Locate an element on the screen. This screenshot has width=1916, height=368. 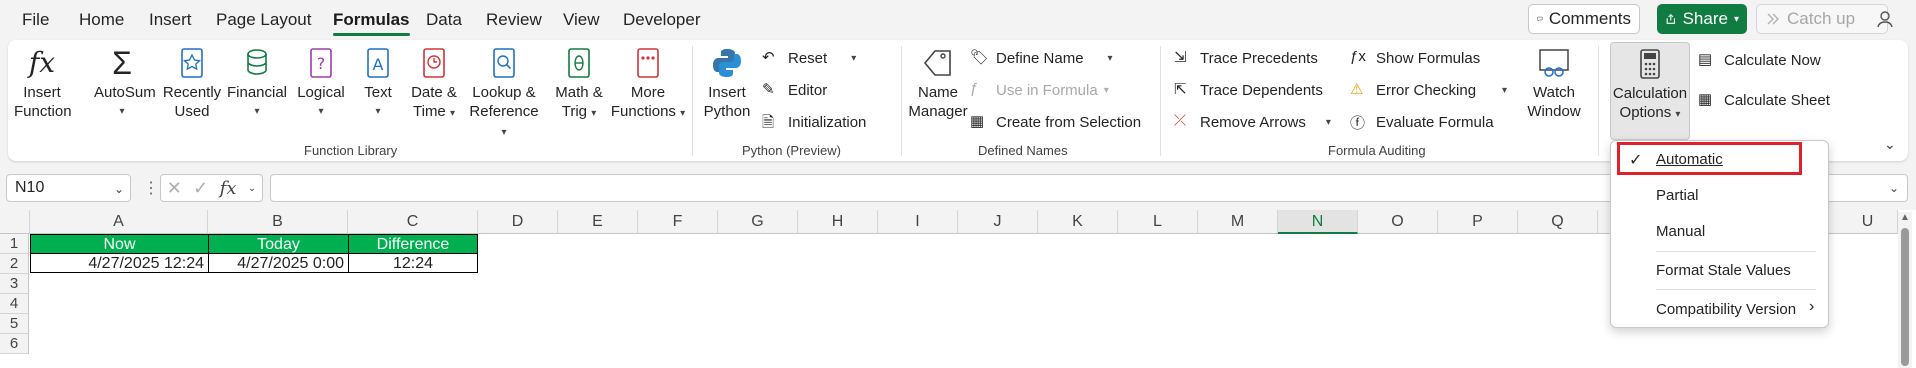
trace-precedents-button: ⇲ Trace Precedents is located at coordinates (1246, 58).